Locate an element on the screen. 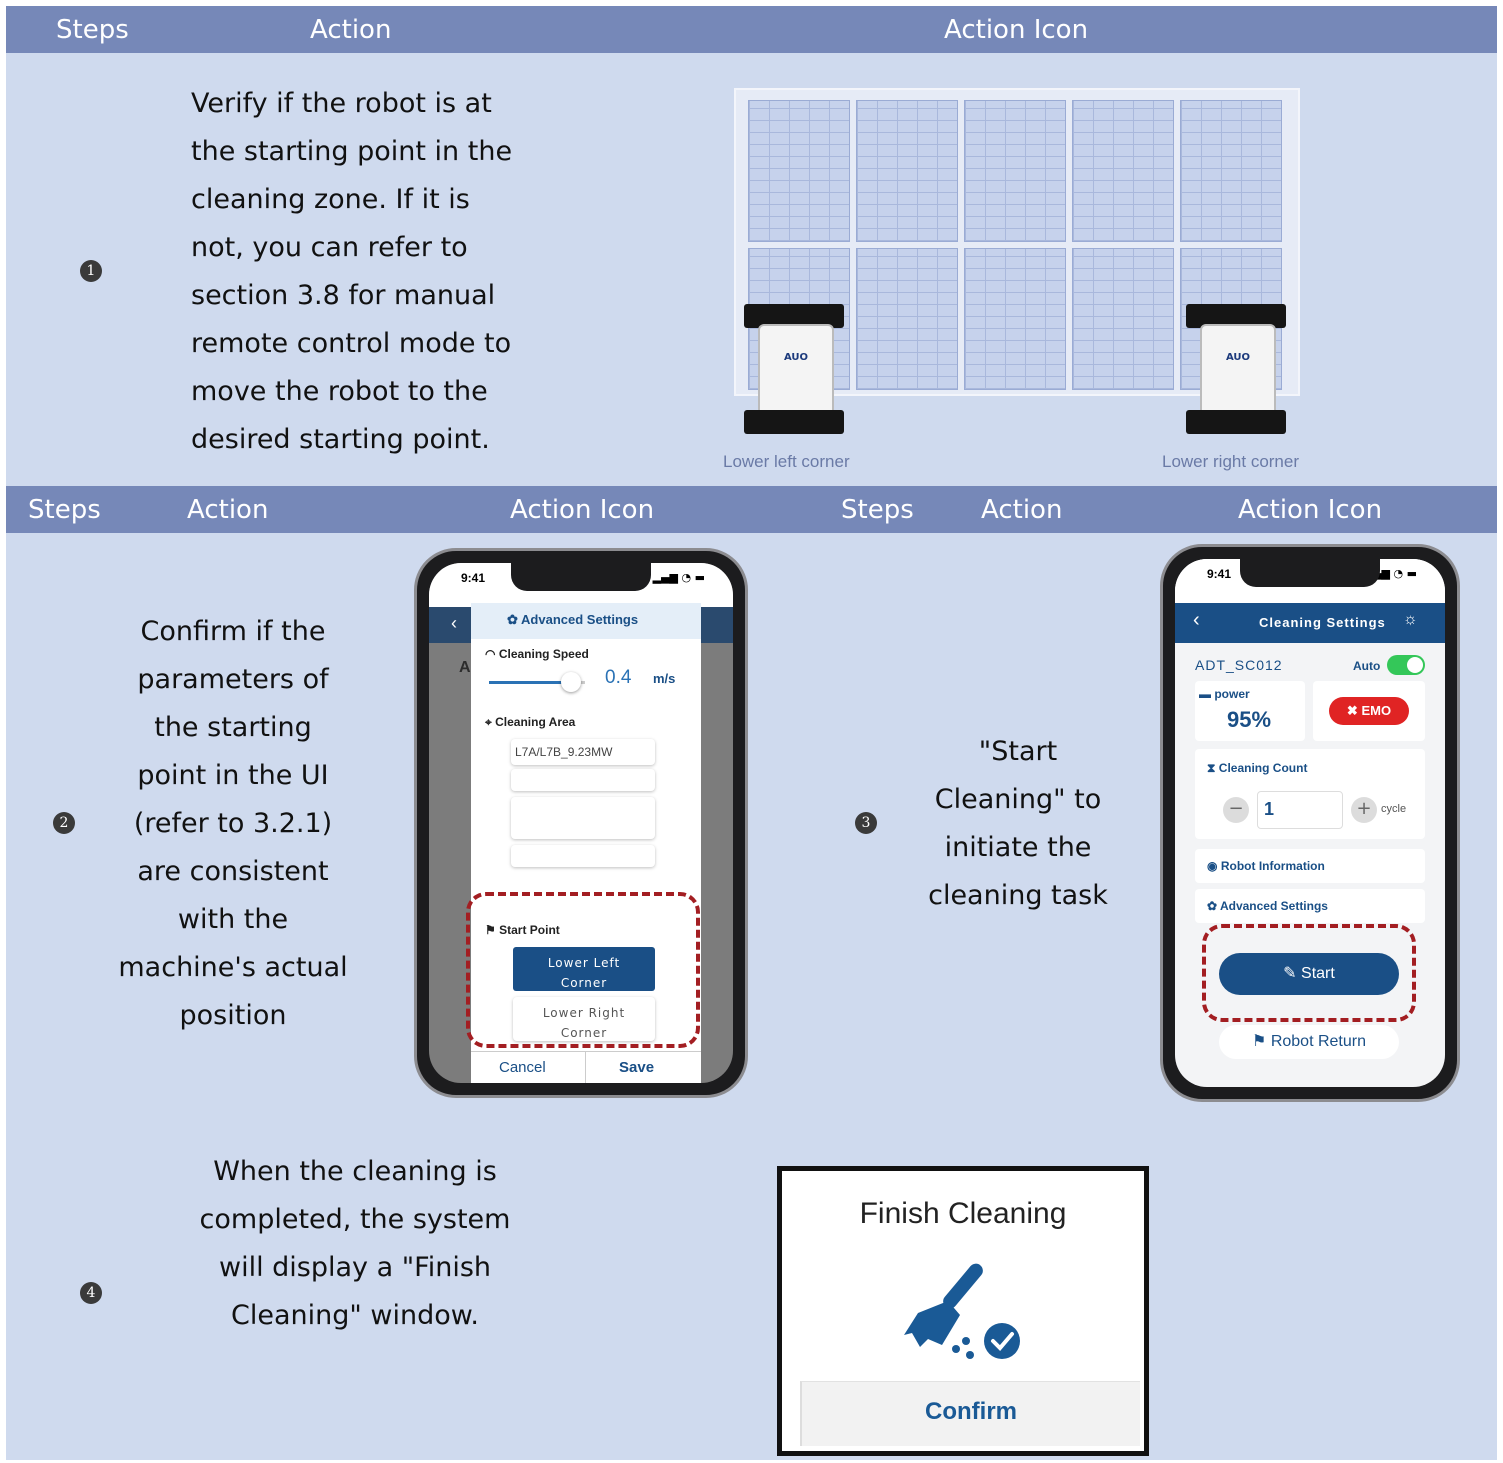 The height and width of the screenshot is (1463, 1503). signal-wifi-battery-icon: ▂▄▆ ◔ ▬ is located at coordinates (678, 577).